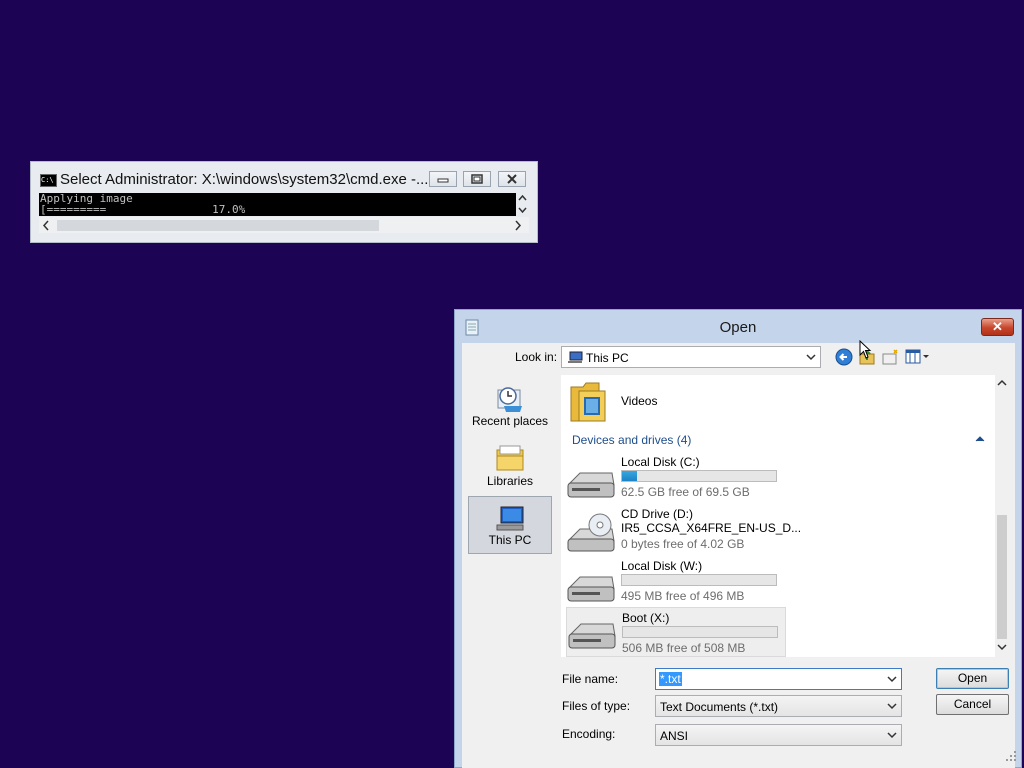 This screenshot has height=768, width=1024. I want to click on nav-recent-places: Recent places, so click(510, 405).